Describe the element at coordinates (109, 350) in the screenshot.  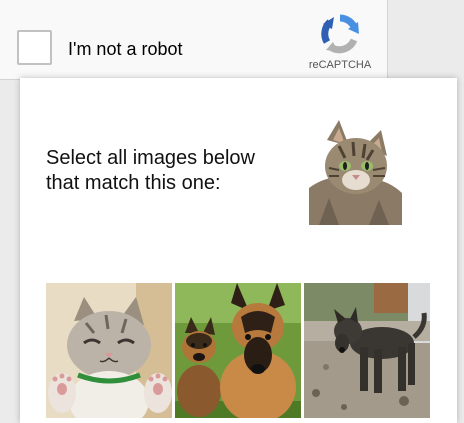
I see `image-tile-kitten` at that location.